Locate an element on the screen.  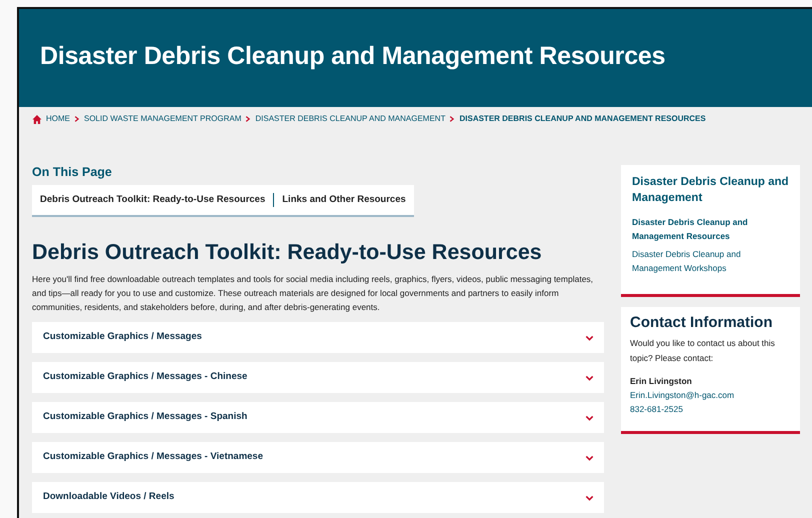
section-heading: Debris Outreach Toolkit: Ready-to-Use Resources is located at coordinates (287, 253).